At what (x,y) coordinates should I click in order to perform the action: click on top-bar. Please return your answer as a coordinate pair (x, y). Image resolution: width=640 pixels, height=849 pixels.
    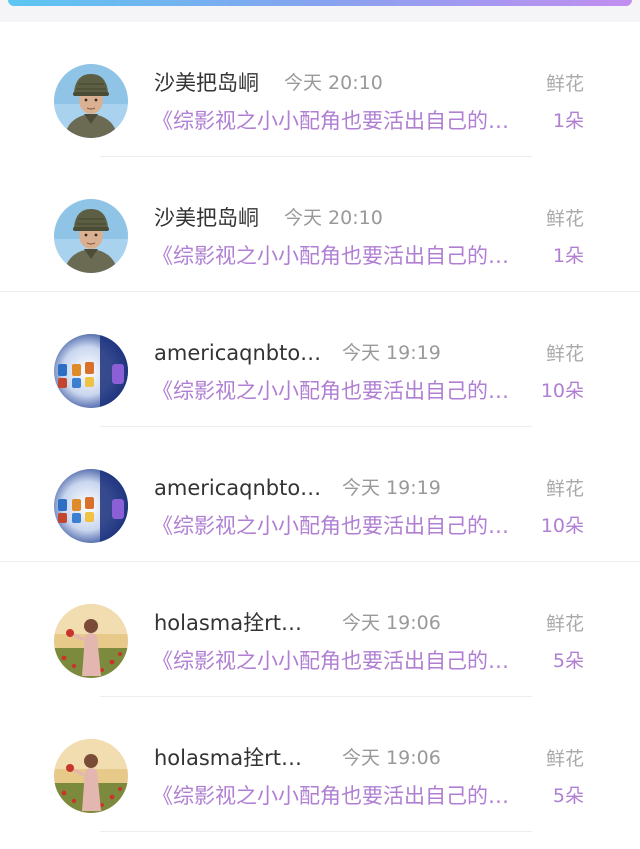
    Looking at the image, I should click on (320, 11).